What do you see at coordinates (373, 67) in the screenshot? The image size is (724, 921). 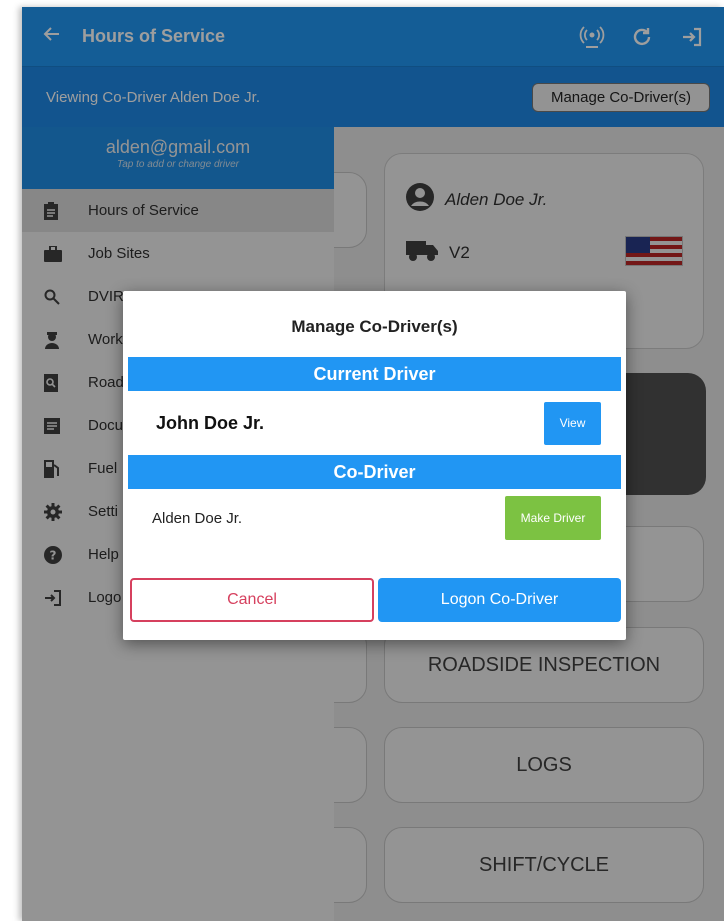 I see `header-scrim` at bounding box center [373, 67].